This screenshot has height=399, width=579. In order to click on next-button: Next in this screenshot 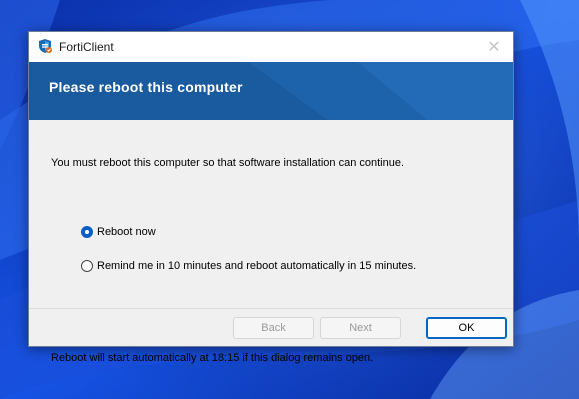, I will do `click(360, 328)`.